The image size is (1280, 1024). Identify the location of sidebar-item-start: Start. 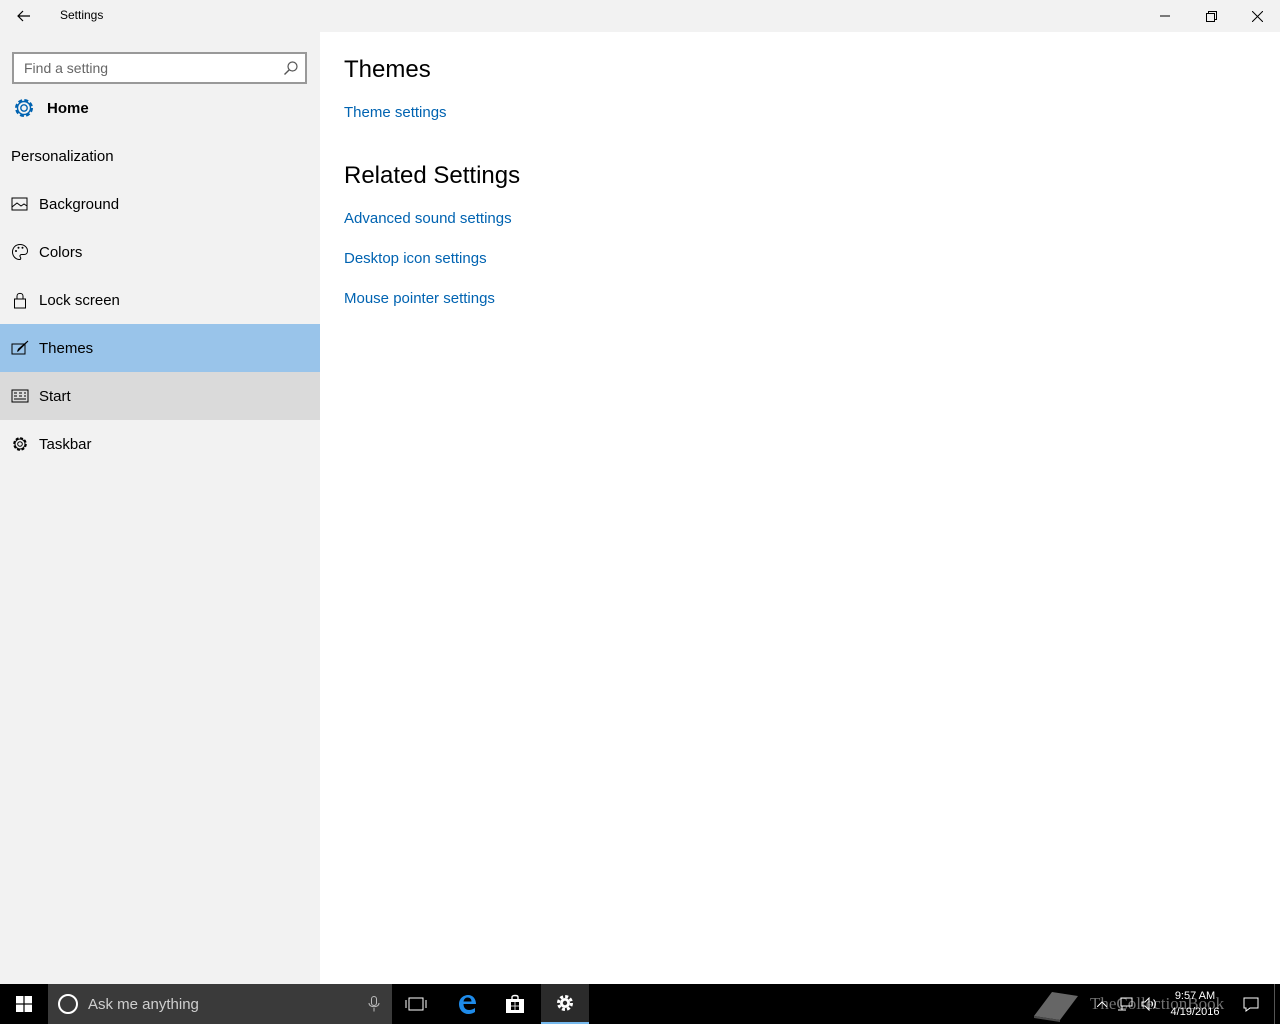
(160, 396).